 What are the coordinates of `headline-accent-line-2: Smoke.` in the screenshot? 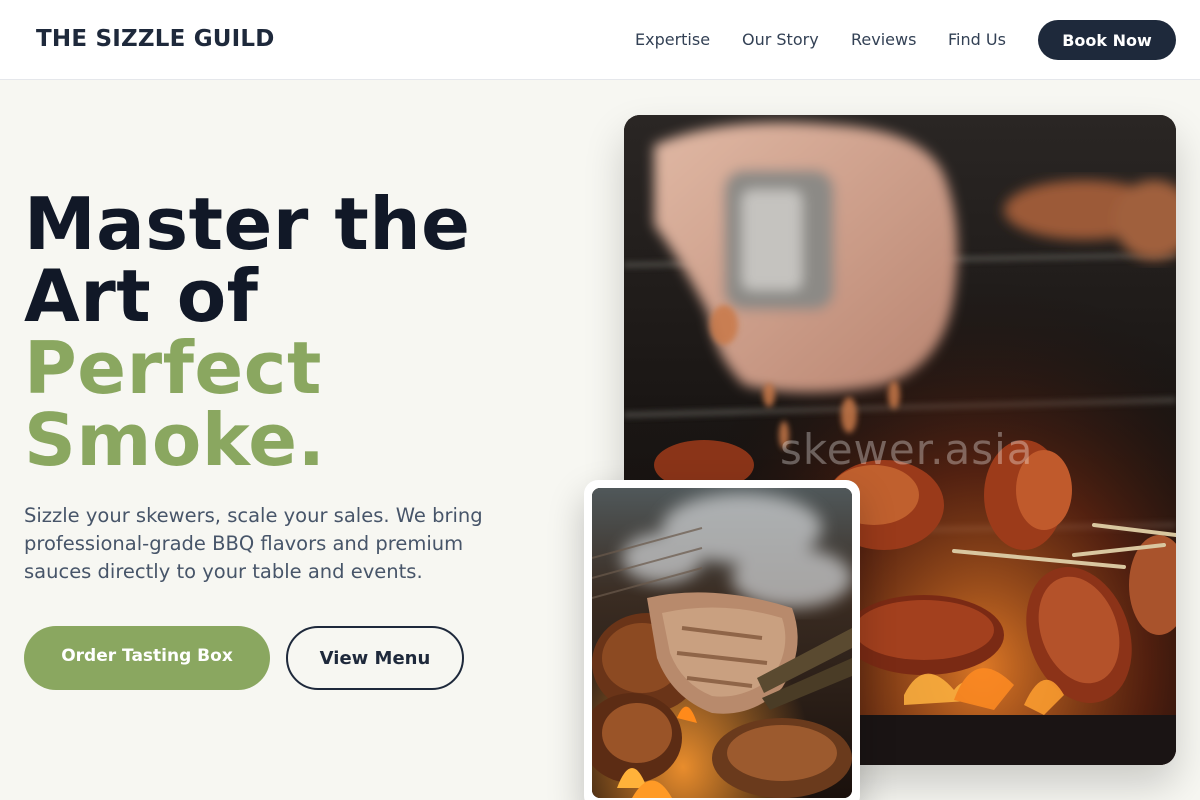 It's located at (175, 440).